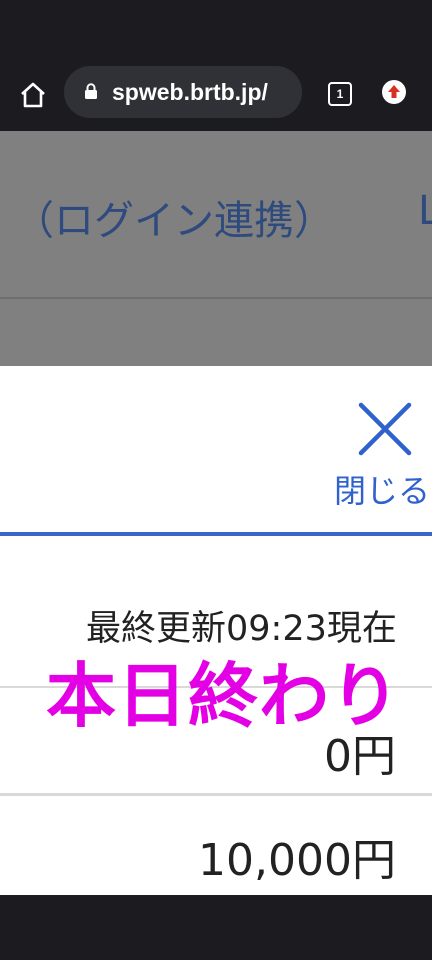  I want to click on divider, so click(216, 298).